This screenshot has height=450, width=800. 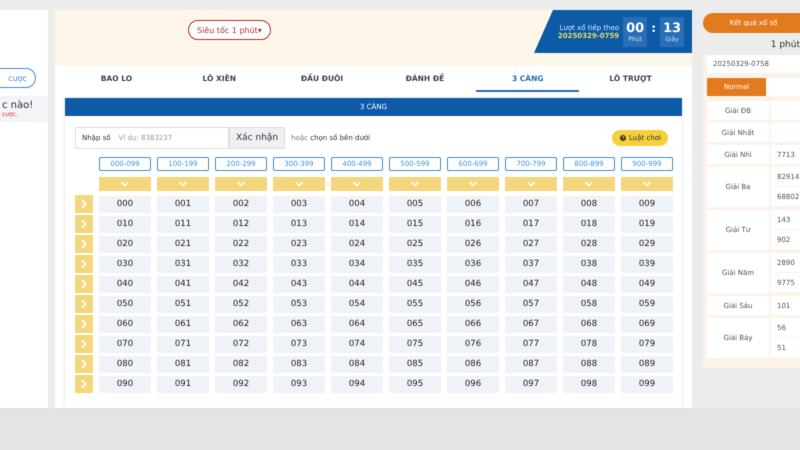 I want to click on number-option: 050, so click(x=125, y=304).